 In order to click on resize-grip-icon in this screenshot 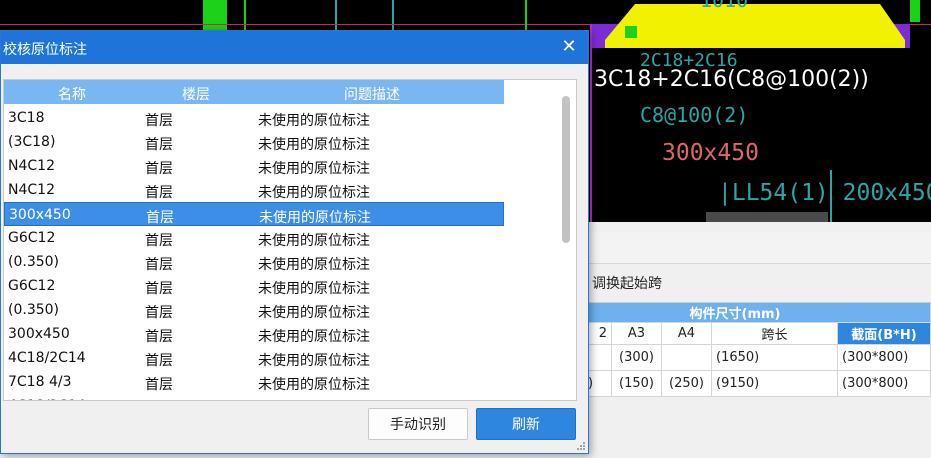, I will do `click(581, 446)`.